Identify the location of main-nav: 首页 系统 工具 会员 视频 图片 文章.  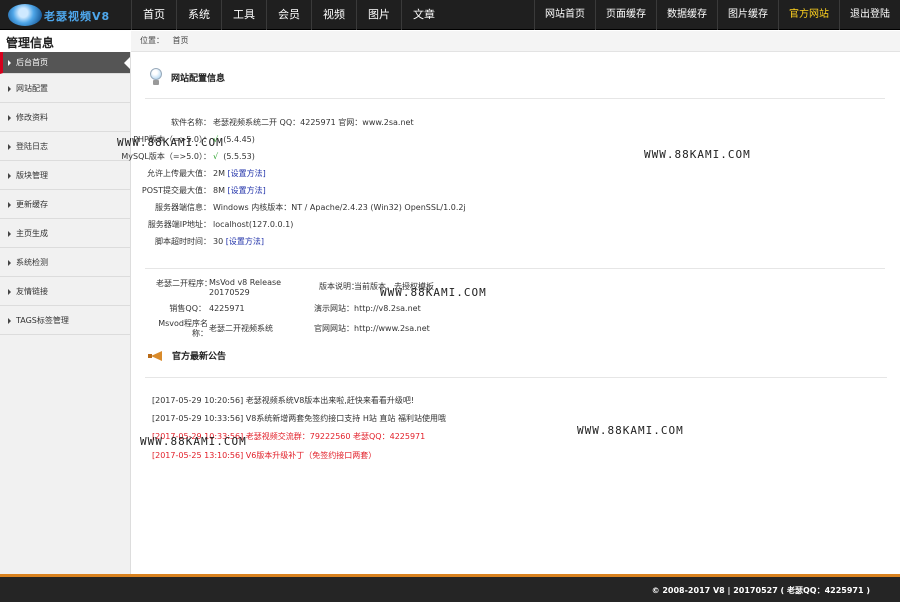
(288, 15).